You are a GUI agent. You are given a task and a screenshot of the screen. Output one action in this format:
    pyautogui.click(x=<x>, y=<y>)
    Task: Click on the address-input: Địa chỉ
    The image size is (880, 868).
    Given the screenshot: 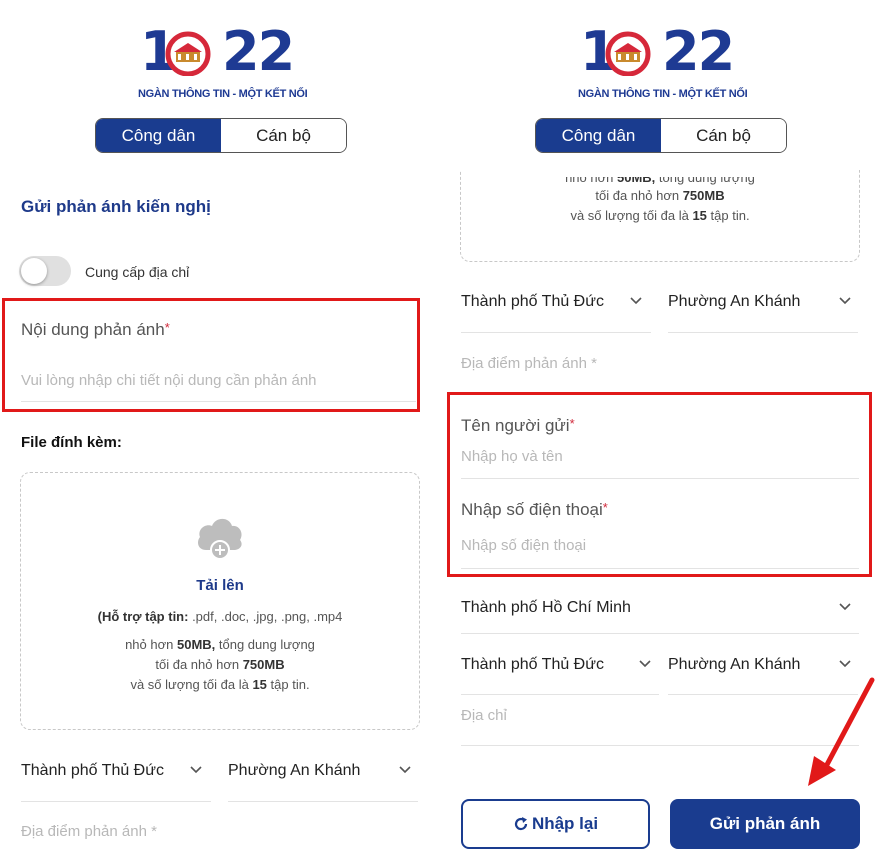 What is the action you would take?
    pyautogui.click(x=484, y=715)
    